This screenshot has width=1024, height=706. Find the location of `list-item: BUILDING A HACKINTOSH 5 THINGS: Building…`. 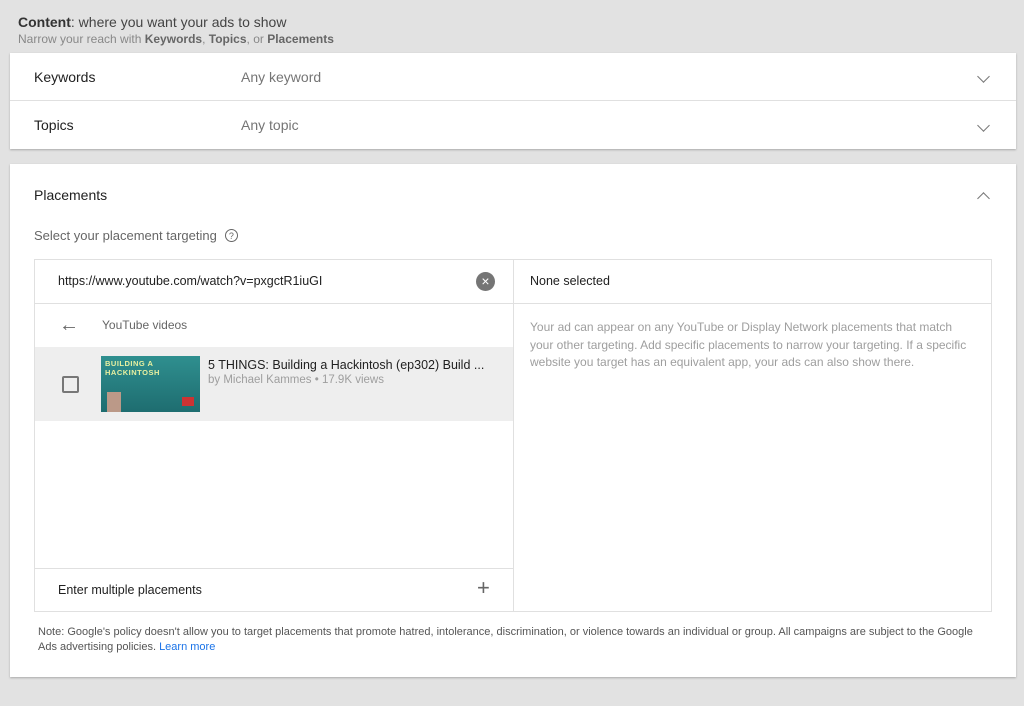

list-item: BUILDING A HACKINTOSH 5 THINGS: Building… is located at coordinates (274, 384).